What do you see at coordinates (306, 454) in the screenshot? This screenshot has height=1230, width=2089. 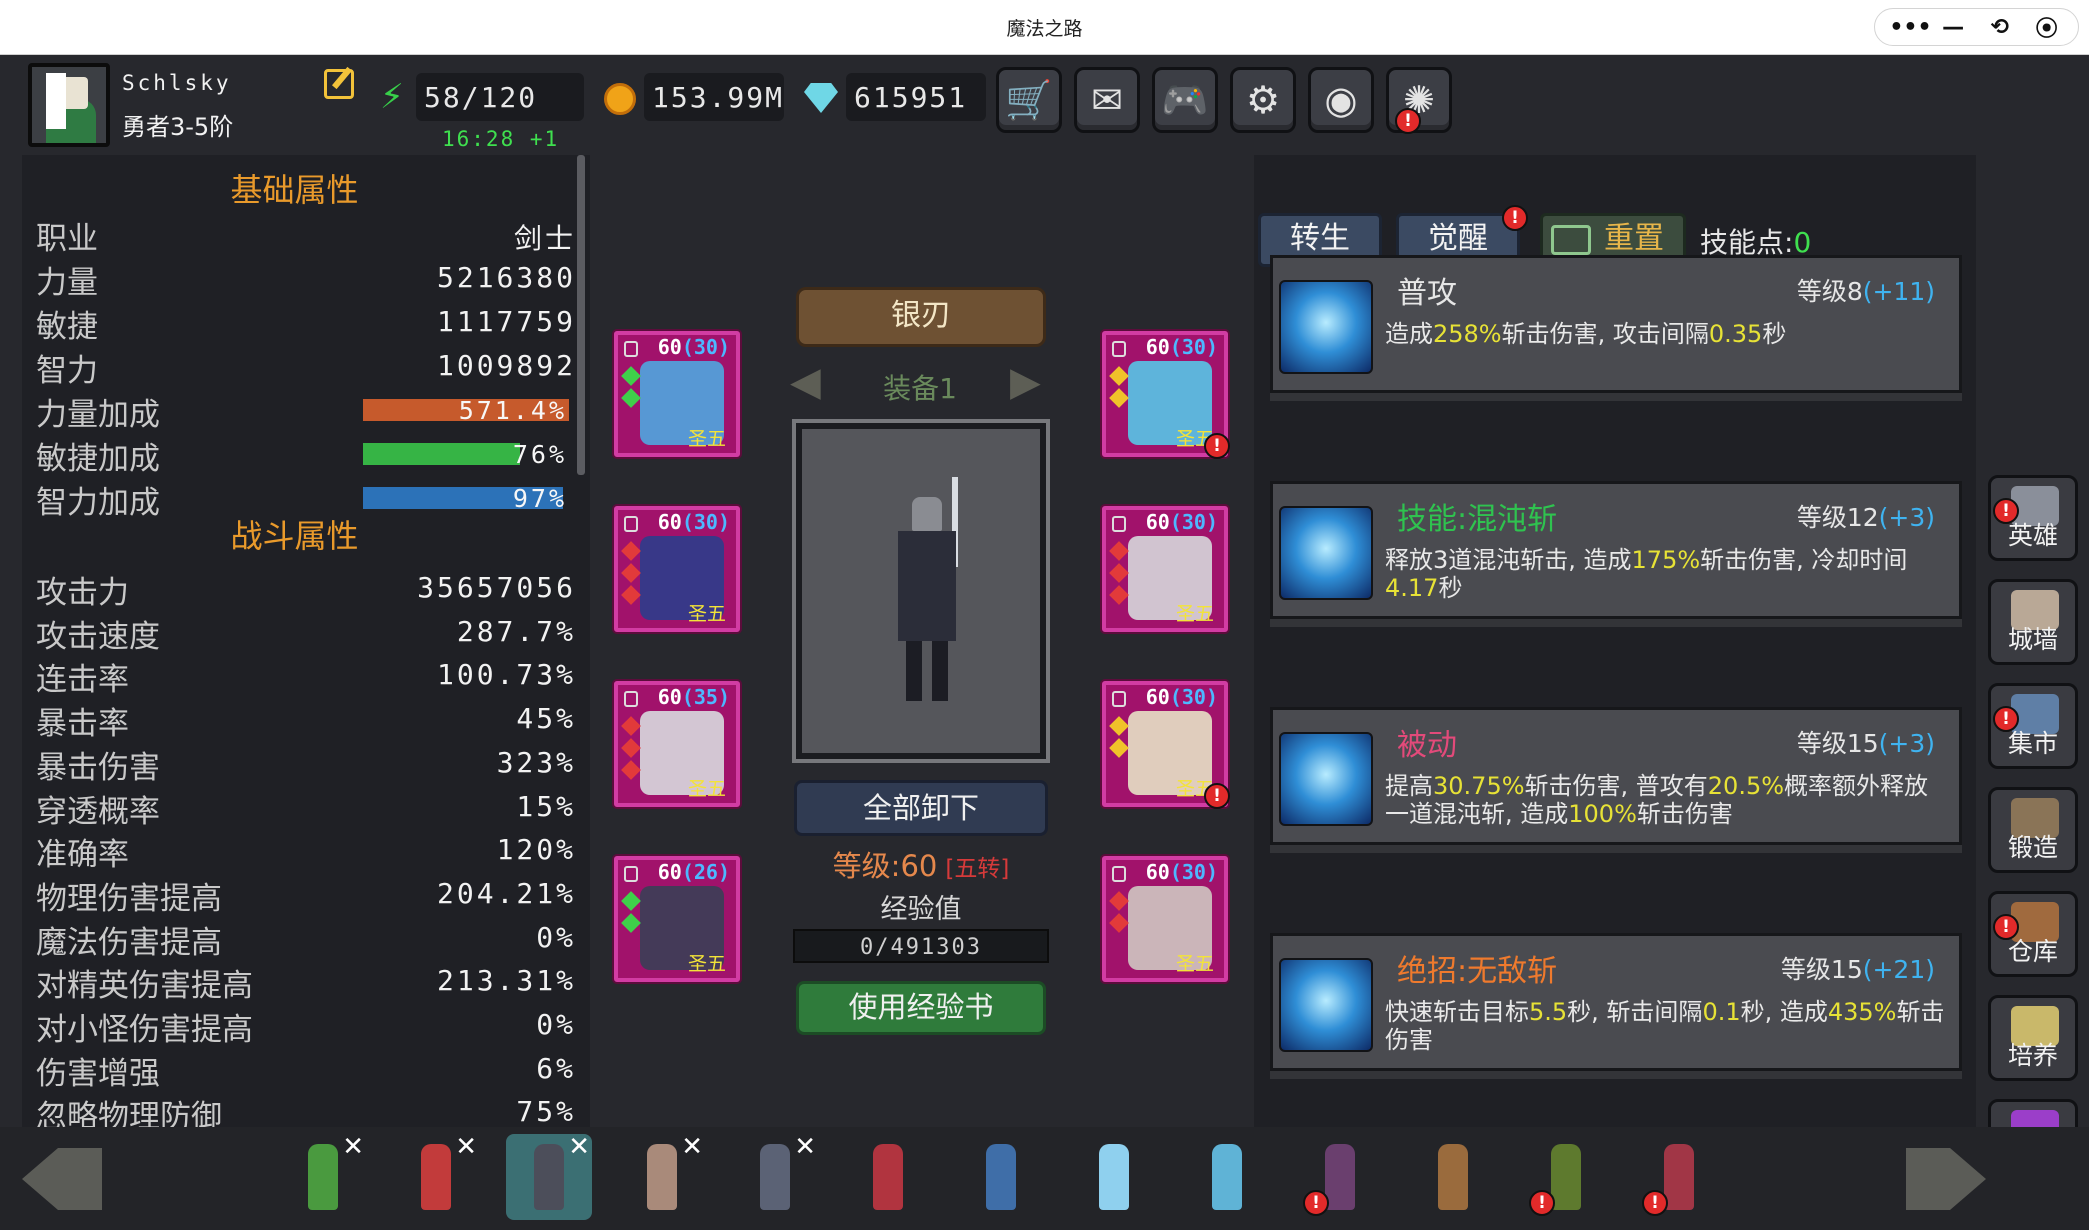 I see `attr-bonus-row: 敏捷加成 76%` at bounding box center [306, 454].